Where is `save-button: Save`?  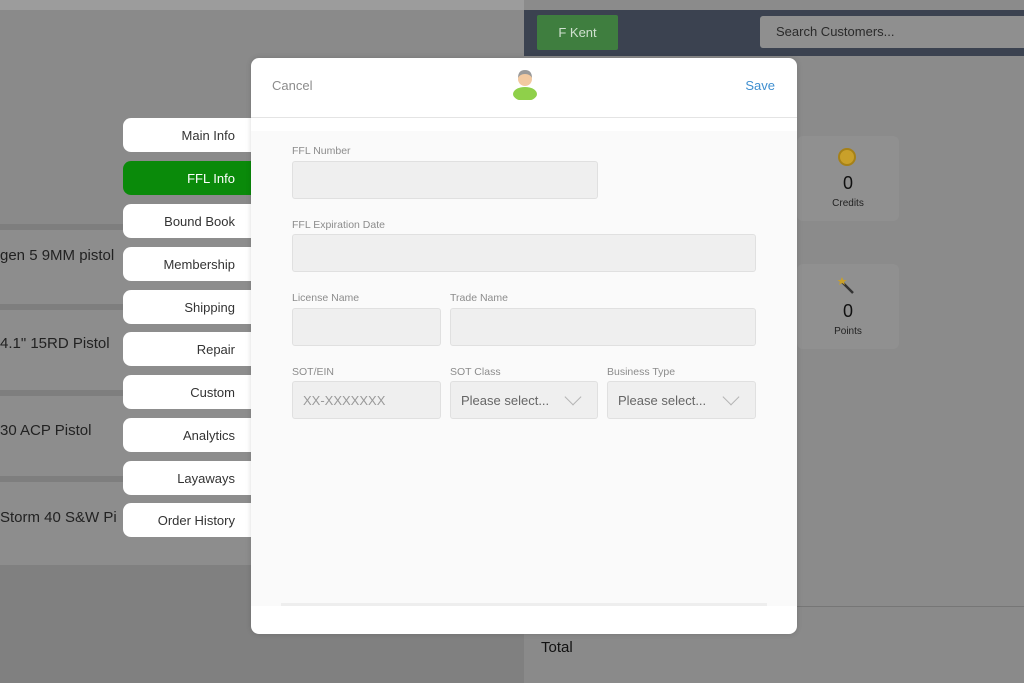 save-button: Save is located at coordinates (760, 85).